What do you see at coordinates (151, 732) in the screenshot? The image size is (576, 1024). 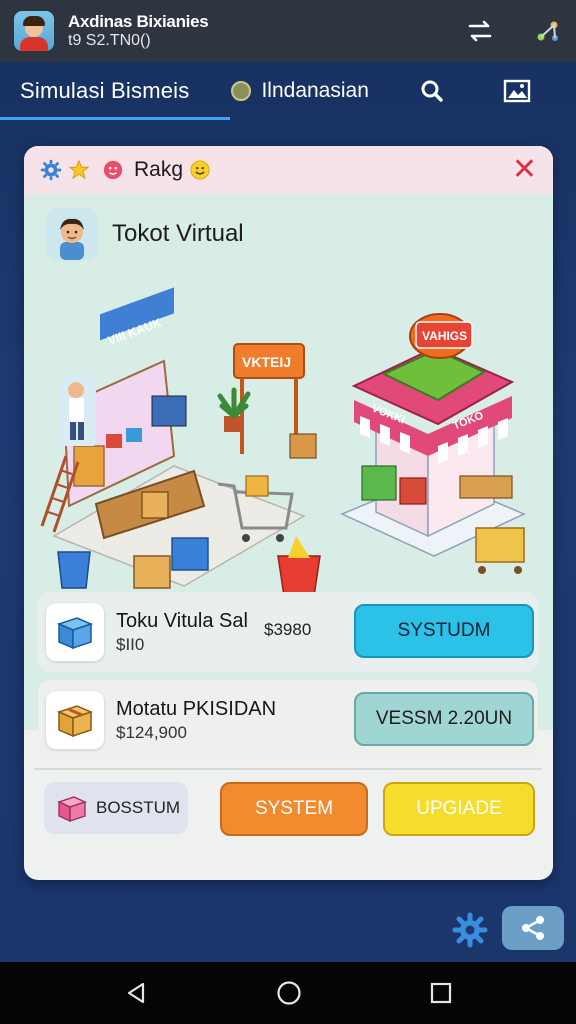 I see `item-price: $124,900` at bounding box center [151, 732].